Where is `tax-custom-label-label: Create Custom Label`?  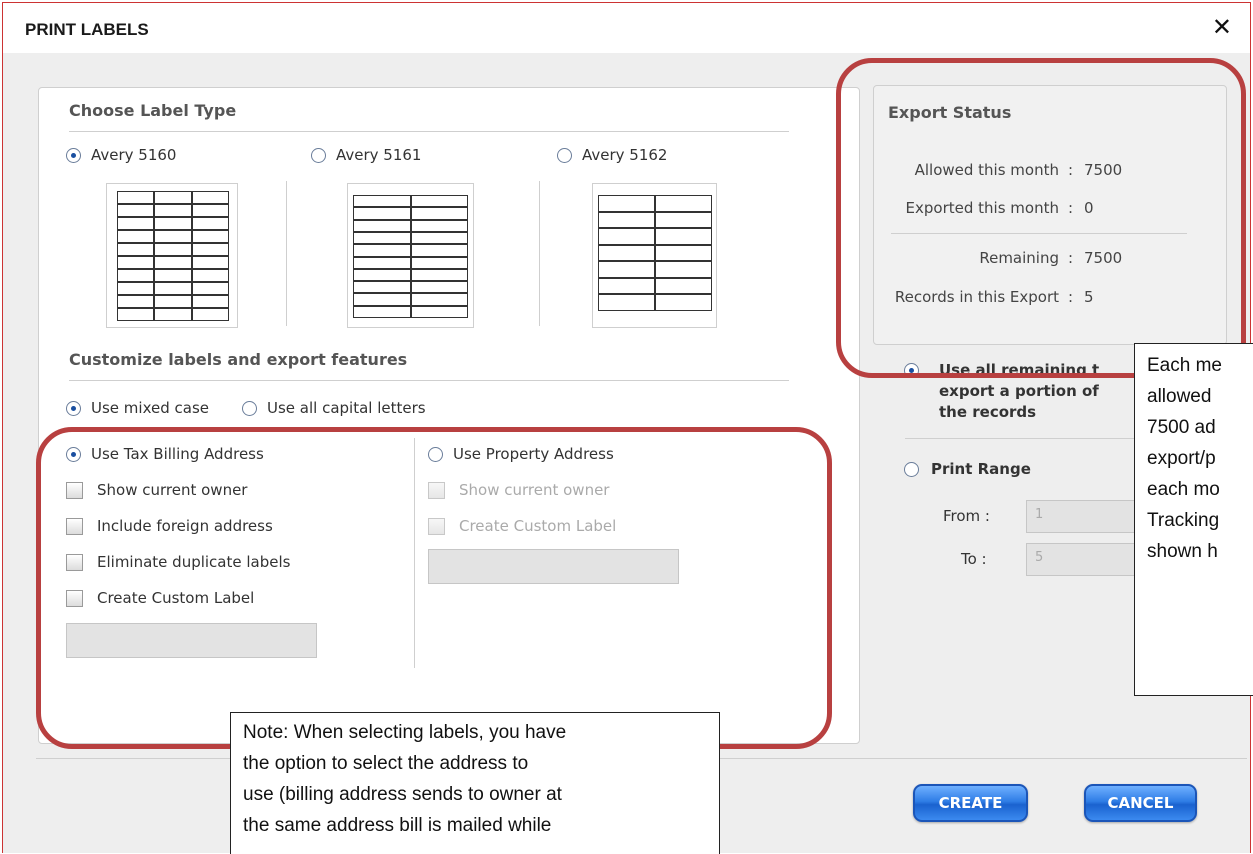
tax-custom-label-label: Create Custom Label is located at coordinates (176, 598).